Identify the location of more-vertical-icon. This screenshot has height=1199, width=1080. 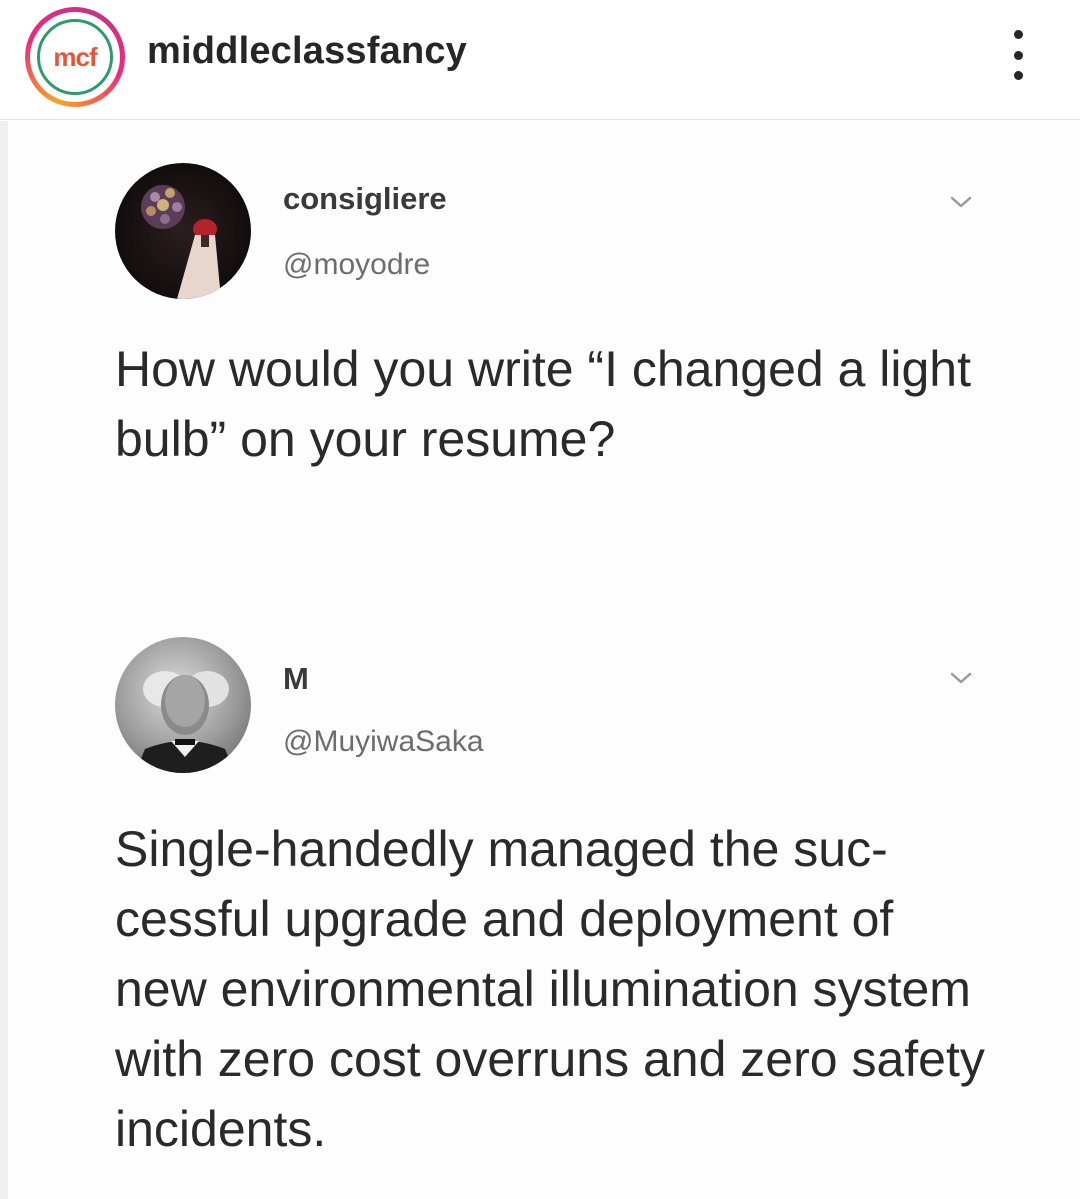
(1018, 55).